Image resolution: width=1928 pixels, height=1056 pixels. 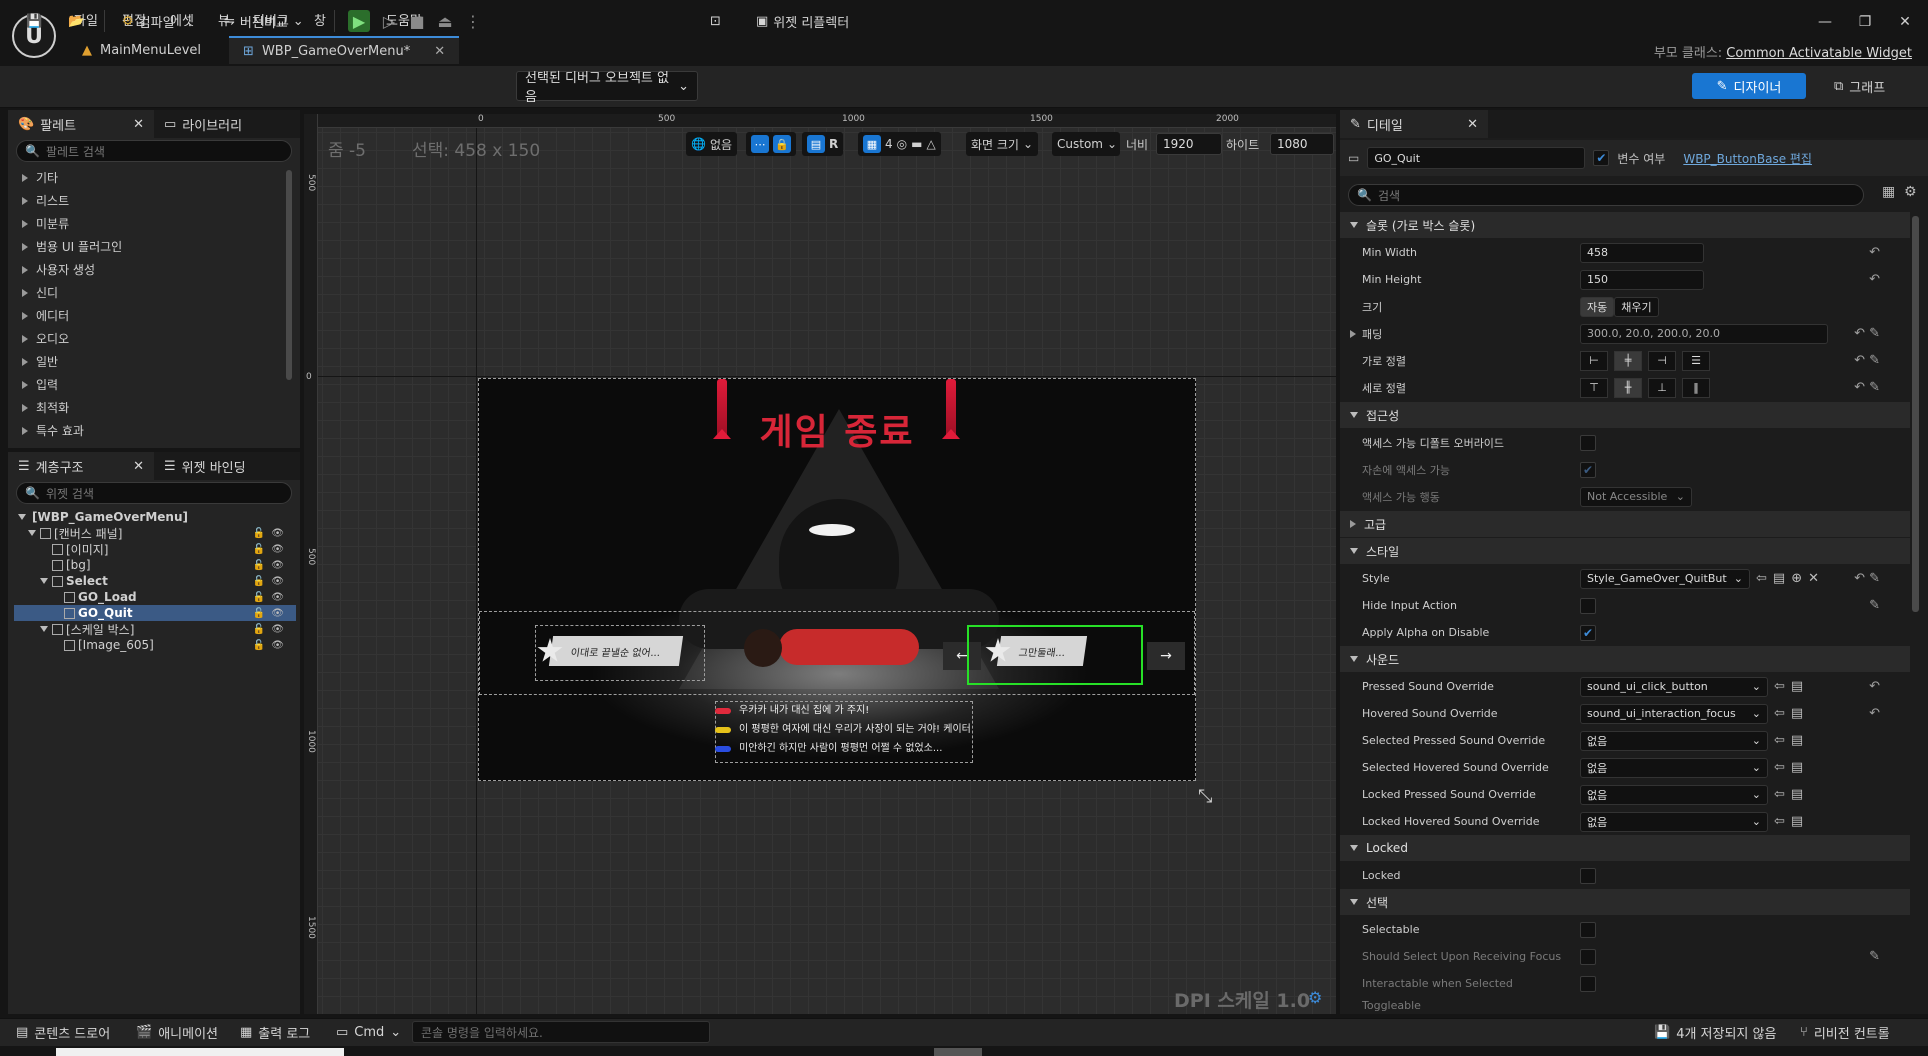 What do you see at coordinates (1715, 1032) in the screenshot?
I see `unsaved-button: 💾 4개 저장되지 않음` at bounding box center [1715, 1032].